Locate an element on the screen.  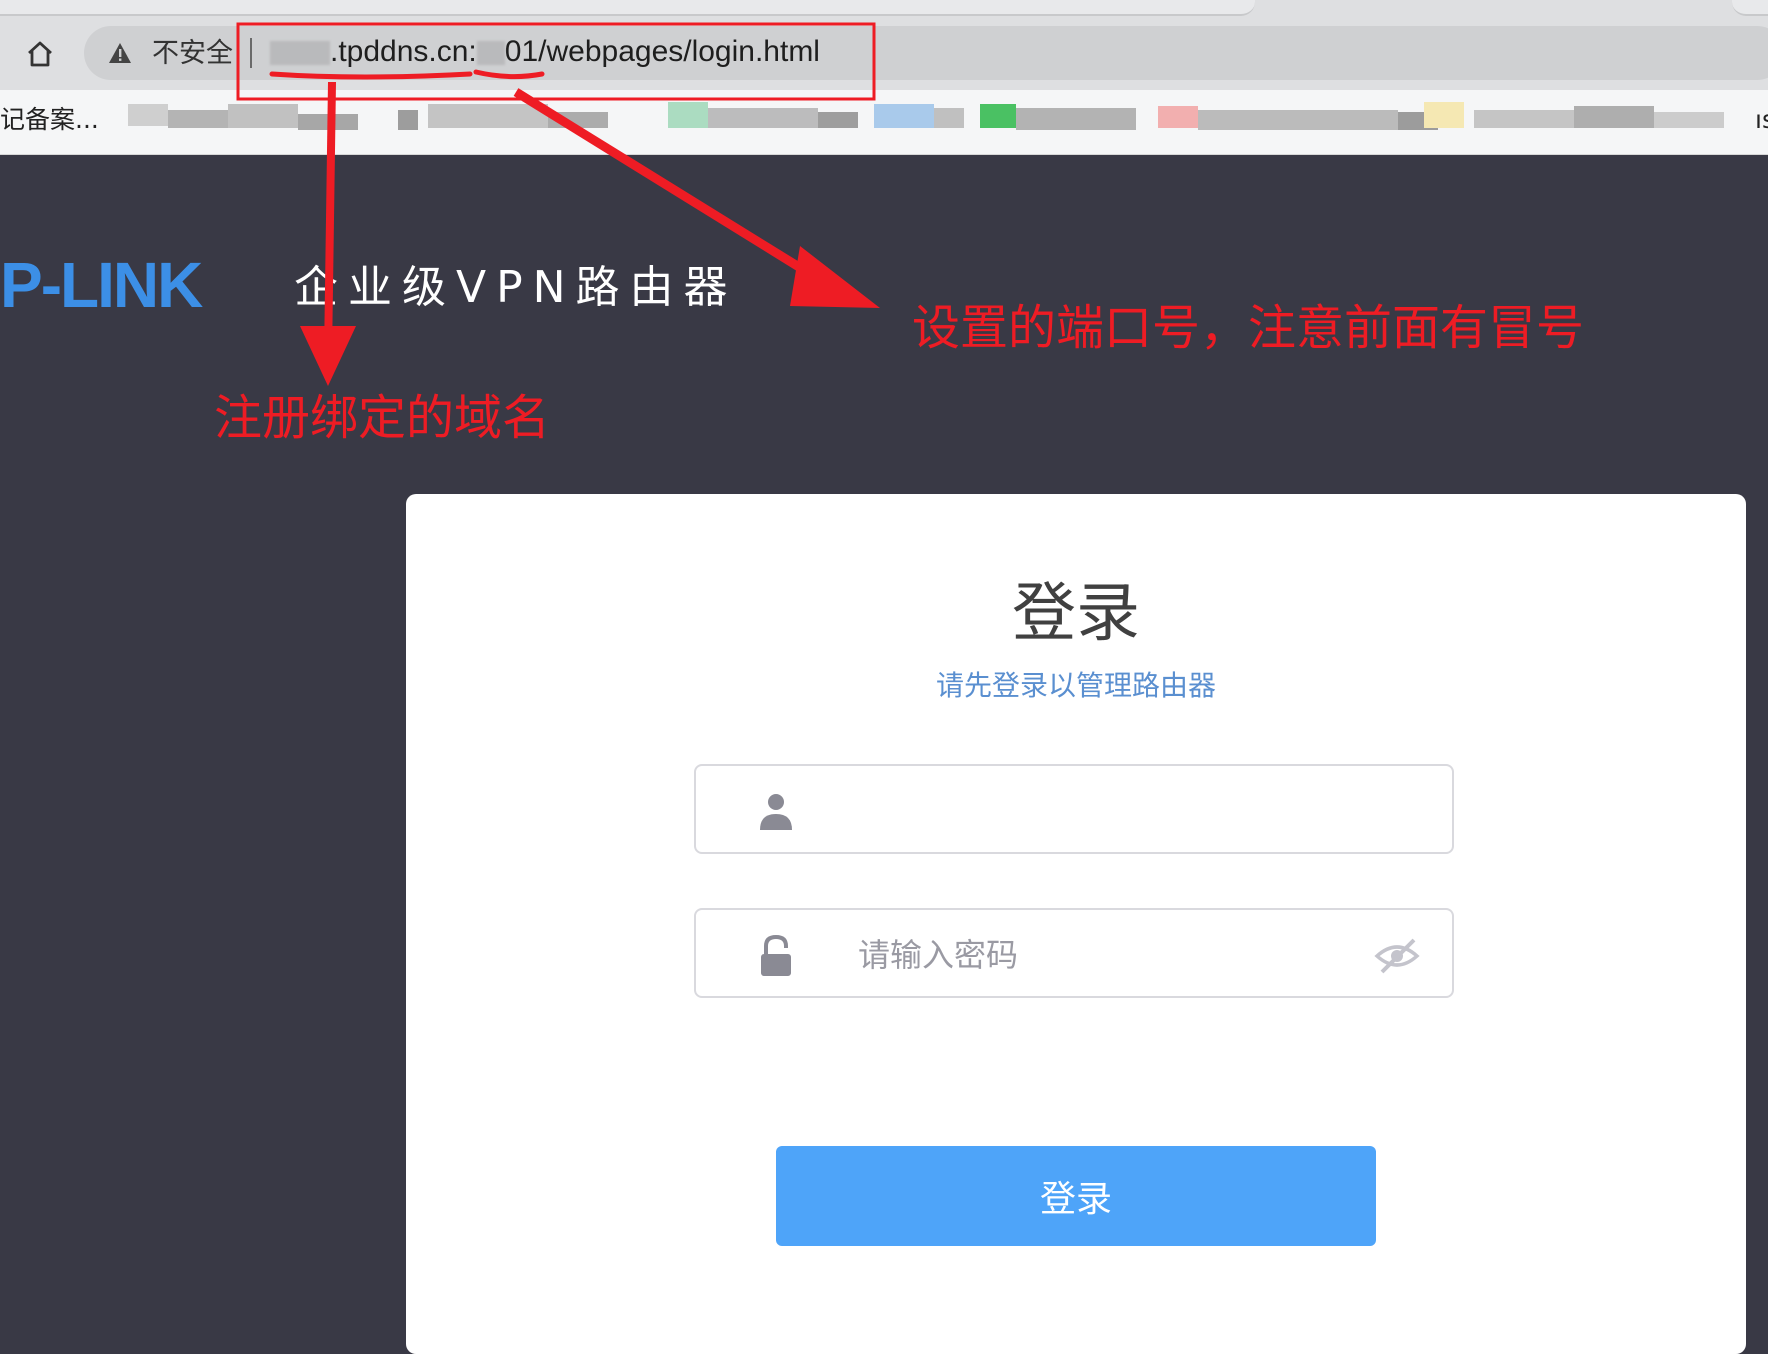
username-input is located at coordinates (1118, 811).